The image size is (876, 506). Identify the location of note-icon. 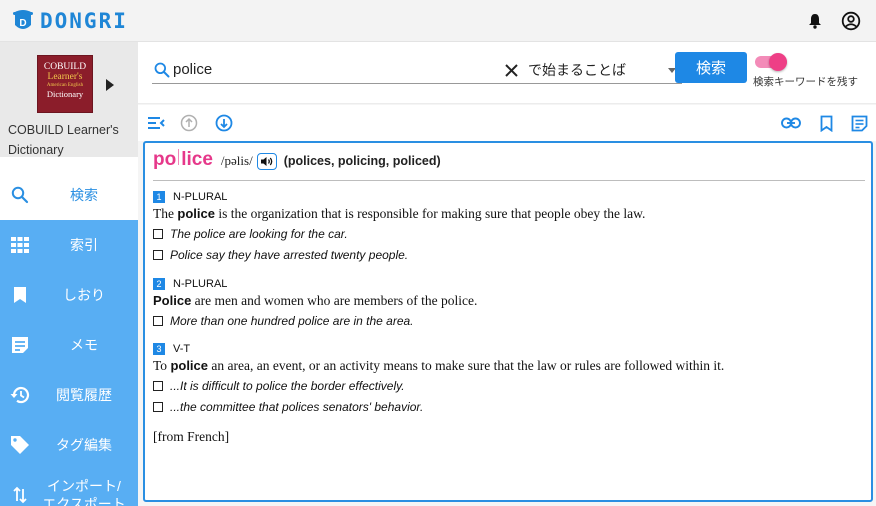
(20, 345).